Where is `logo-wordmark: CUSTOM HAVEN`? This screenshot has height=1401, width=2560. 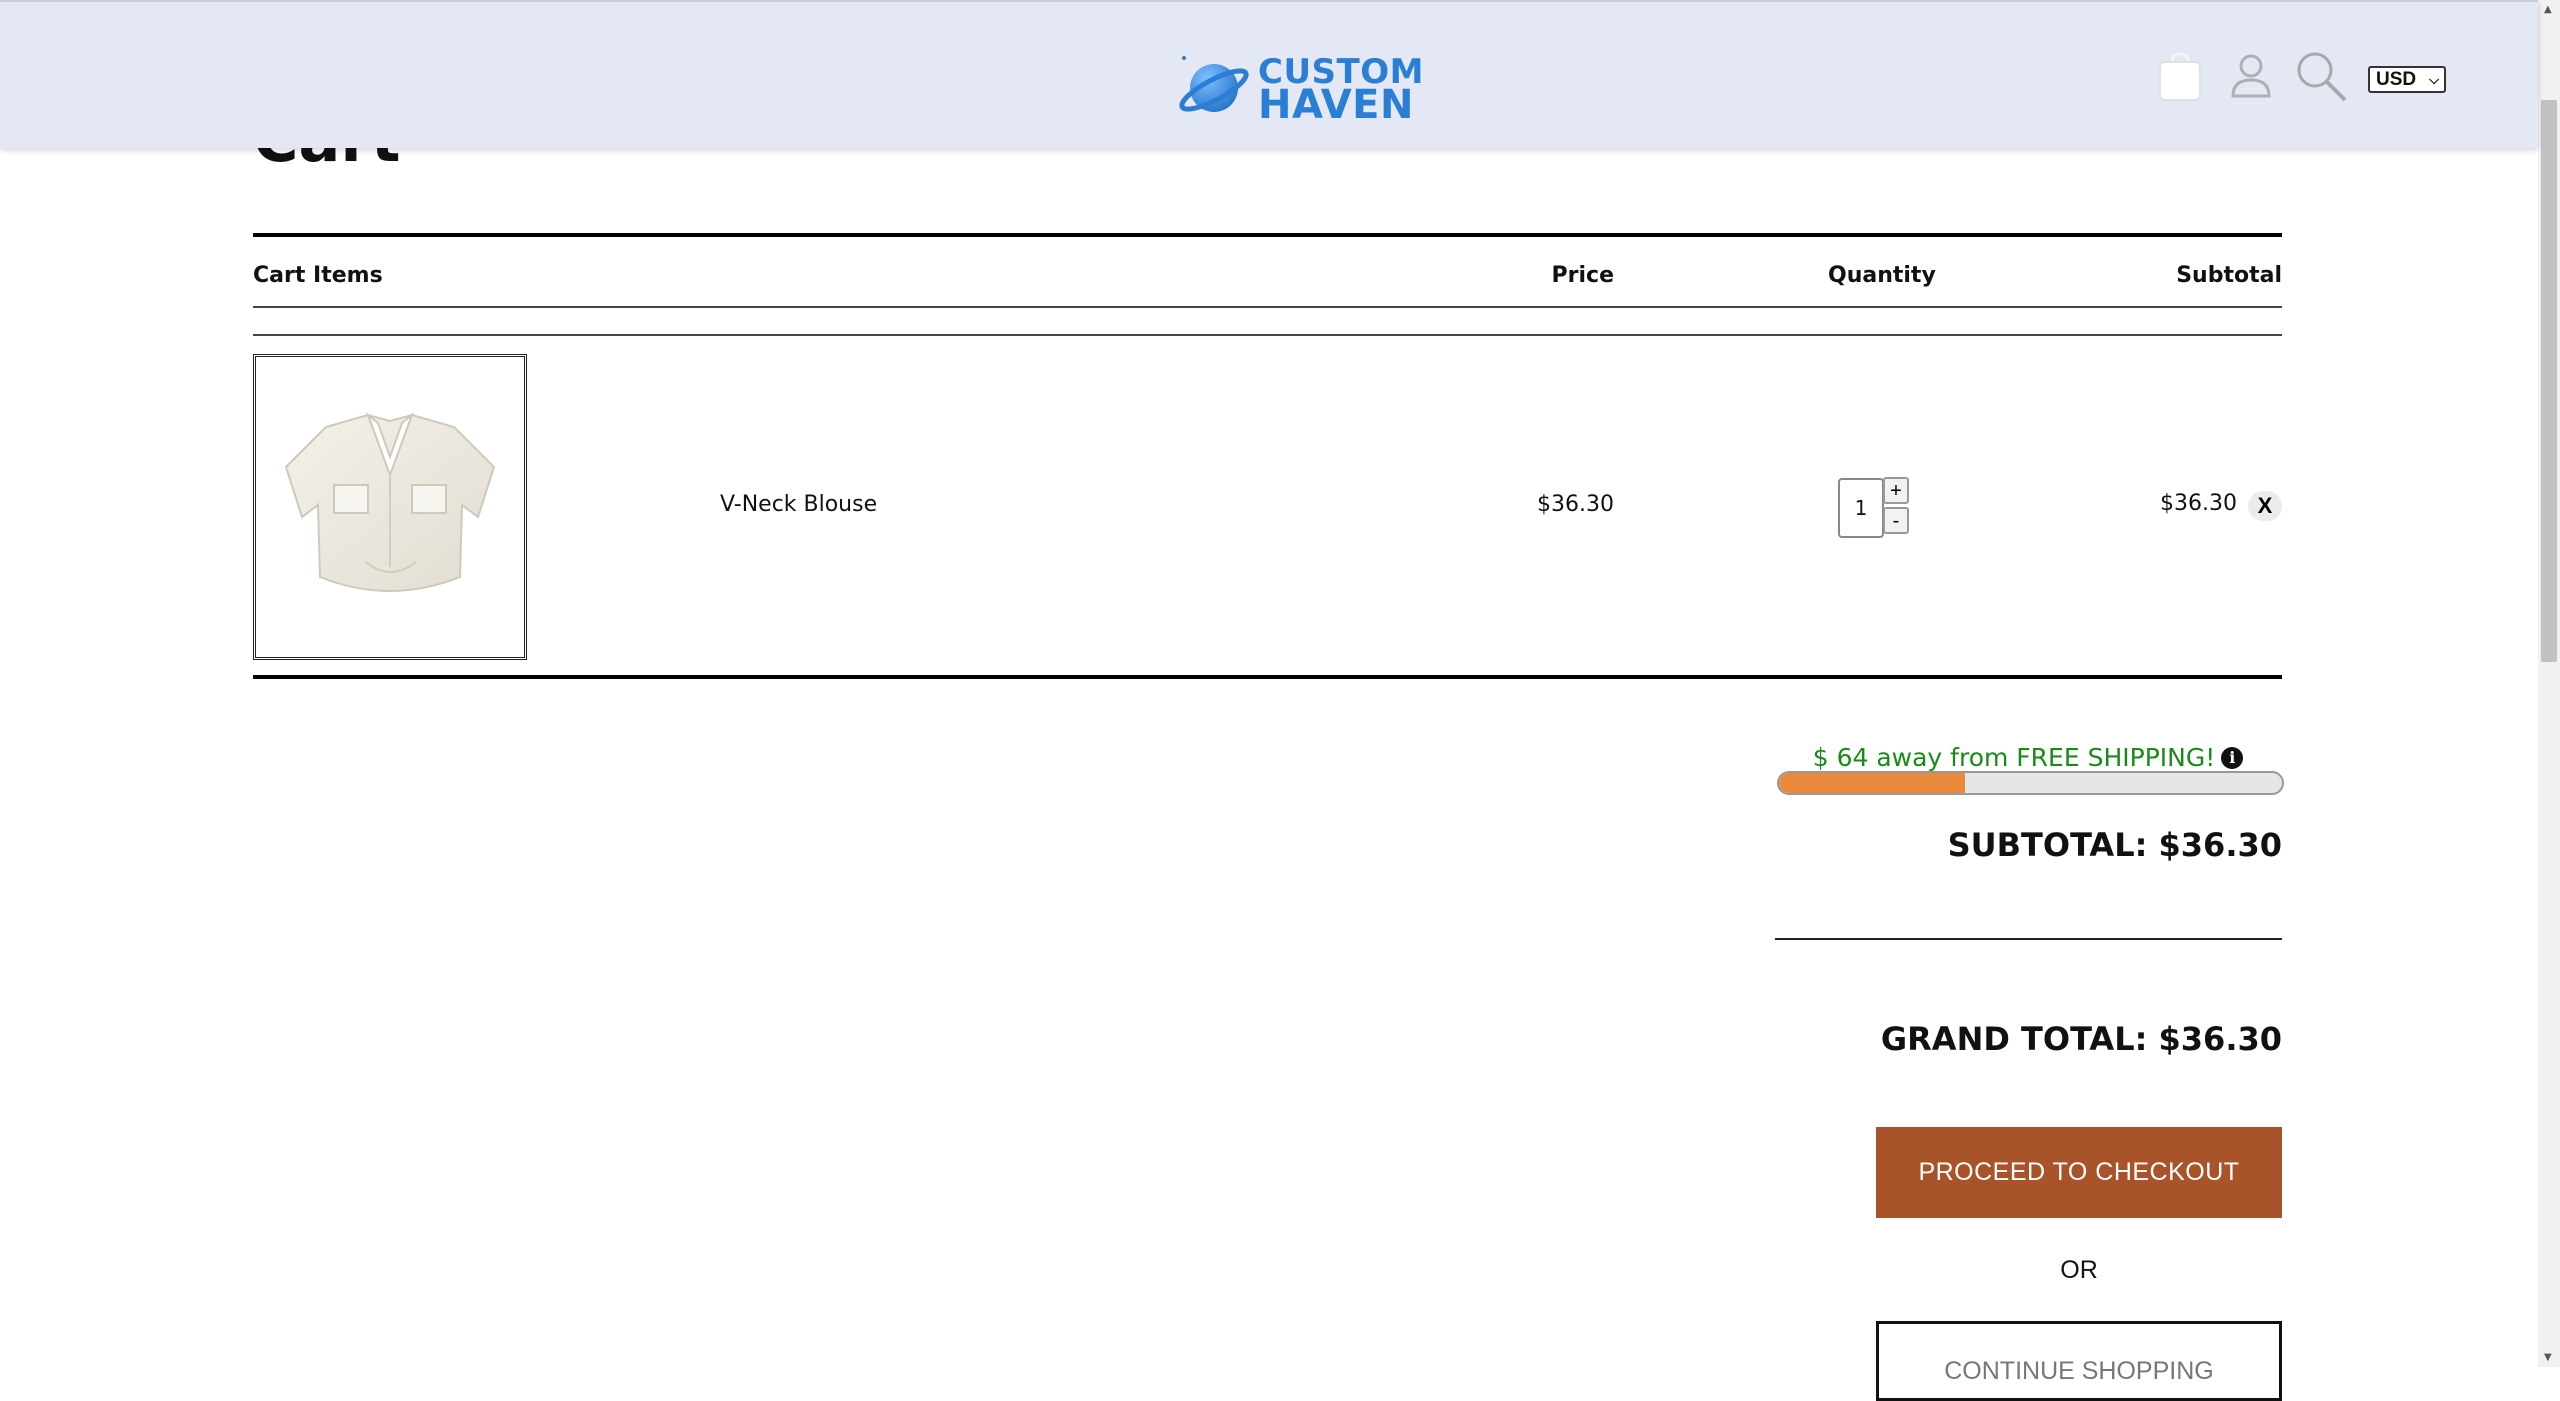
logo-wordmark: CUSTOM HAVEN is located at coordinates (1341, 91).